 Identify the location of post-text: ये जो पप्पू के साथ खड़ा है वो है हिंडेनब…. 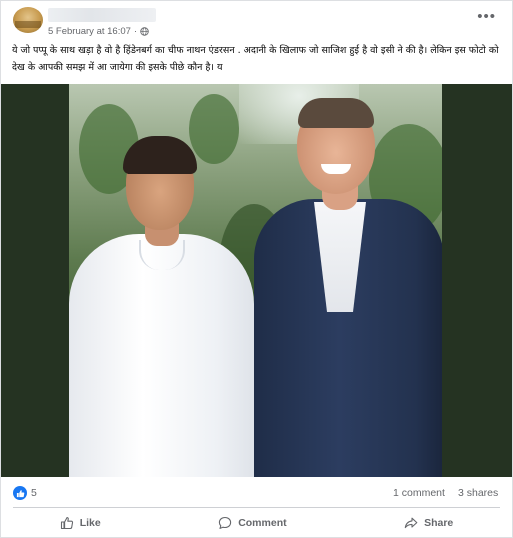
(255, 59).